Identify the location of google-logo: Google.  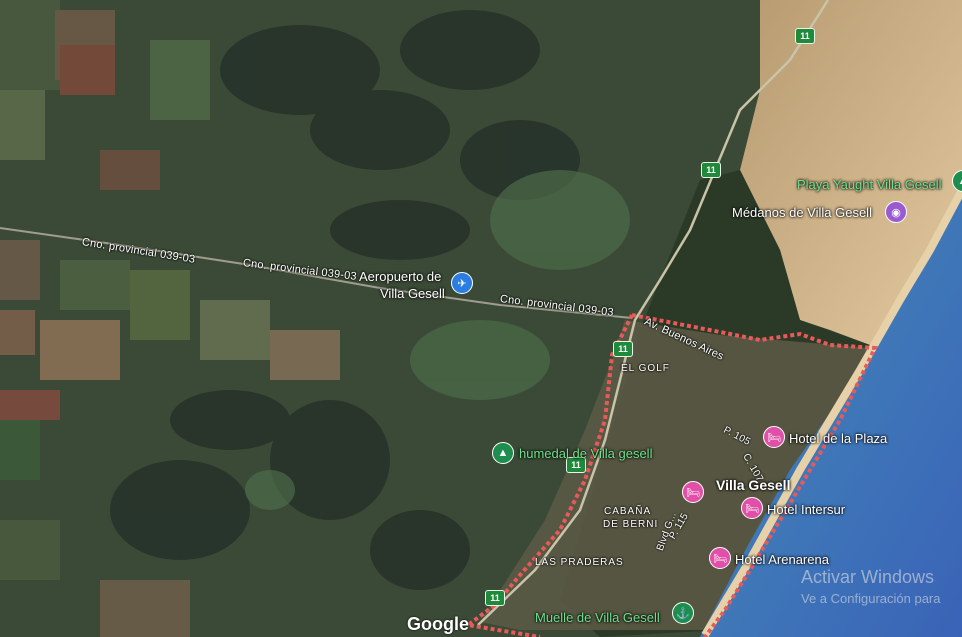
(438, 624).